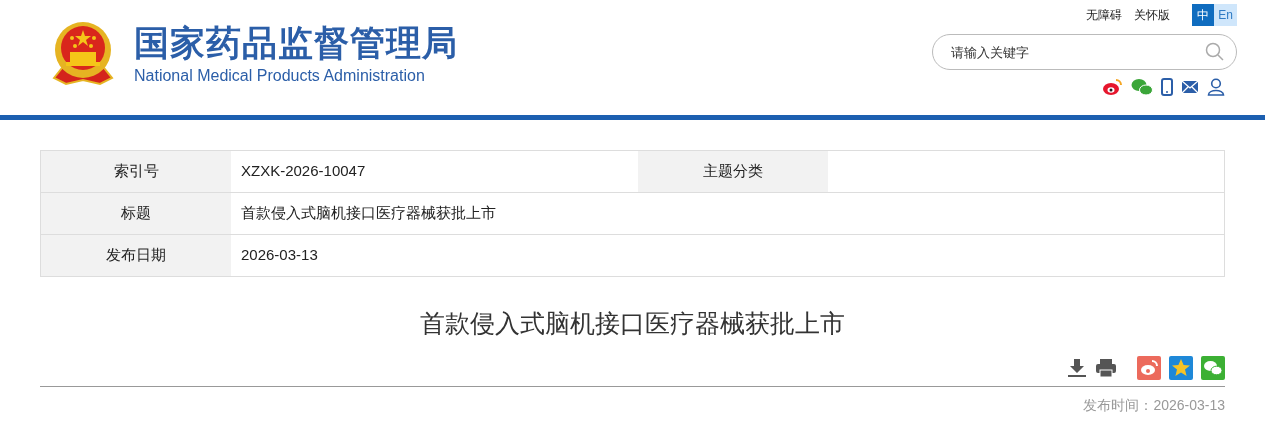 The width and height of the screenshot is (1265, 425). What do you see at coordinates (1181, 367) in the screenshot?
I see `star-share-icon` at bounding box center [1181, 367].